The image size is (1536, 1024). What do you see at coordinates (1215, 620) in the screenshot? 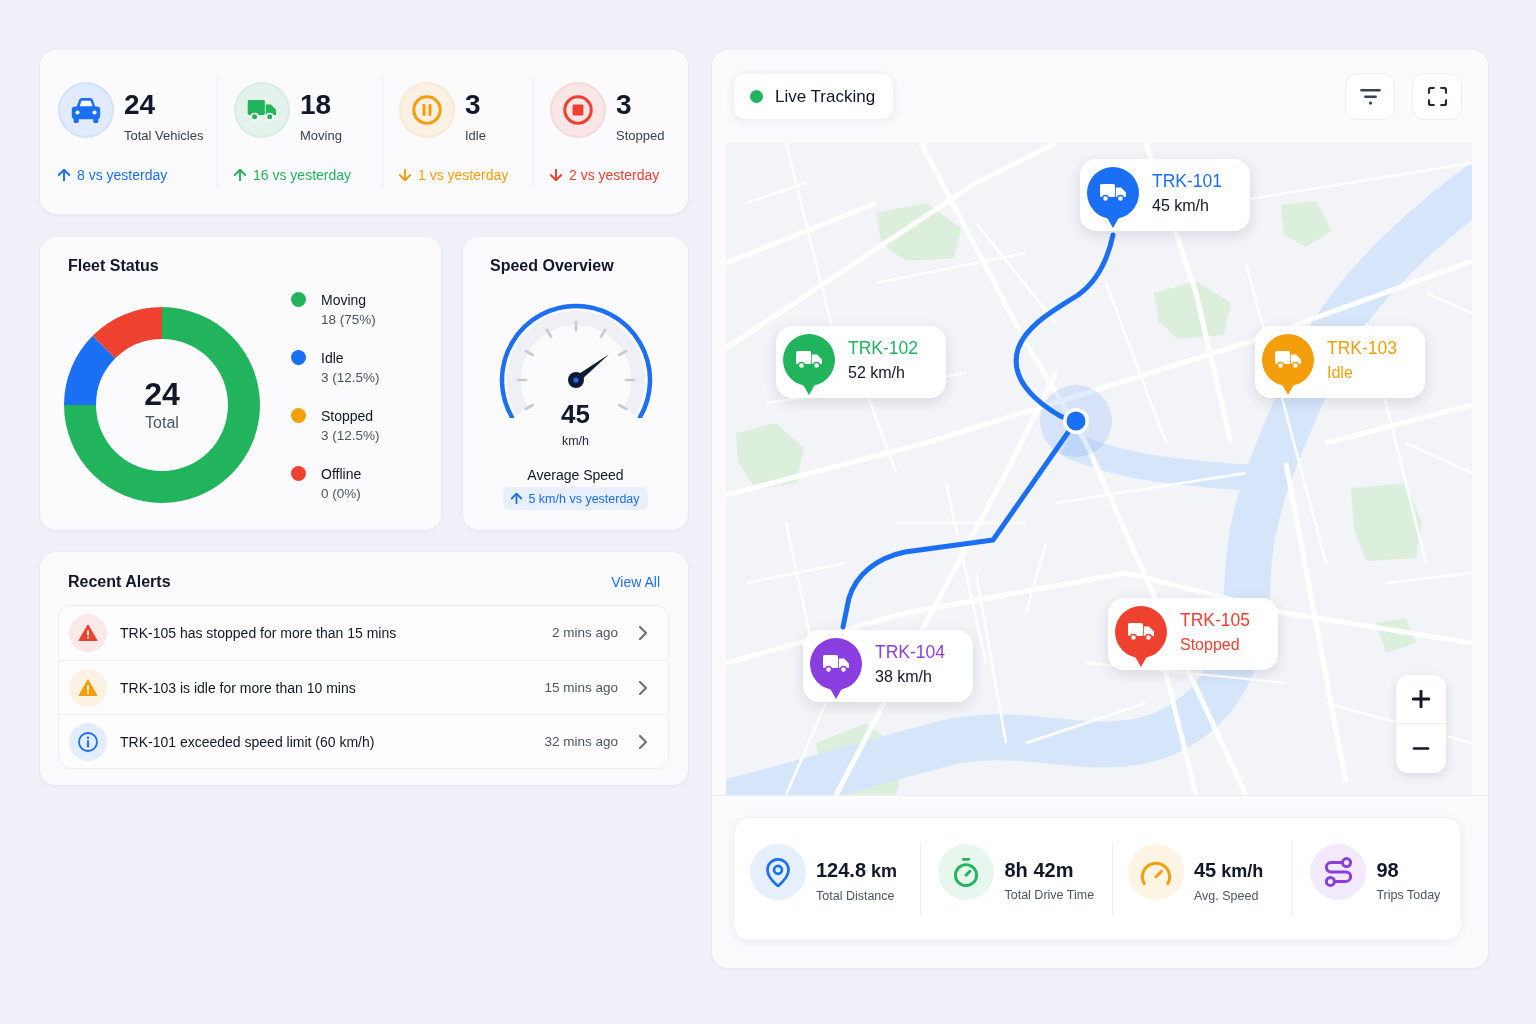
I see `vehicle-id: TRK-105` at bounding box center [1215, 620].